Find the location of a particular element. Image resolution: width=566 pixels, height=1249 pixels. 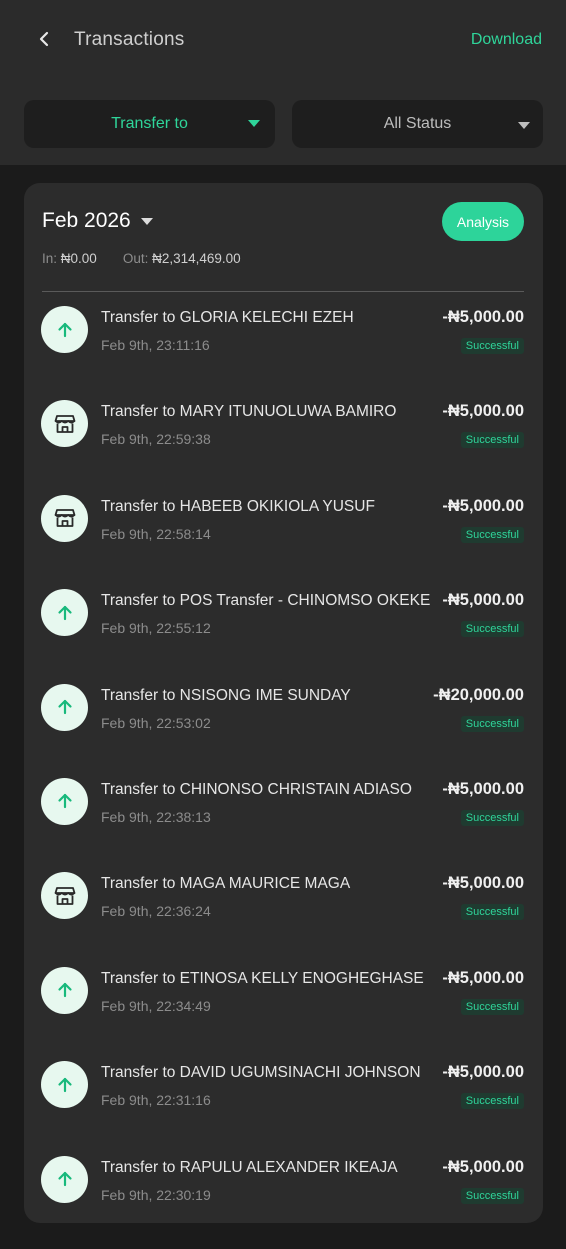

in-total: In: ₦0.00 is located at coordinates (69, 258).